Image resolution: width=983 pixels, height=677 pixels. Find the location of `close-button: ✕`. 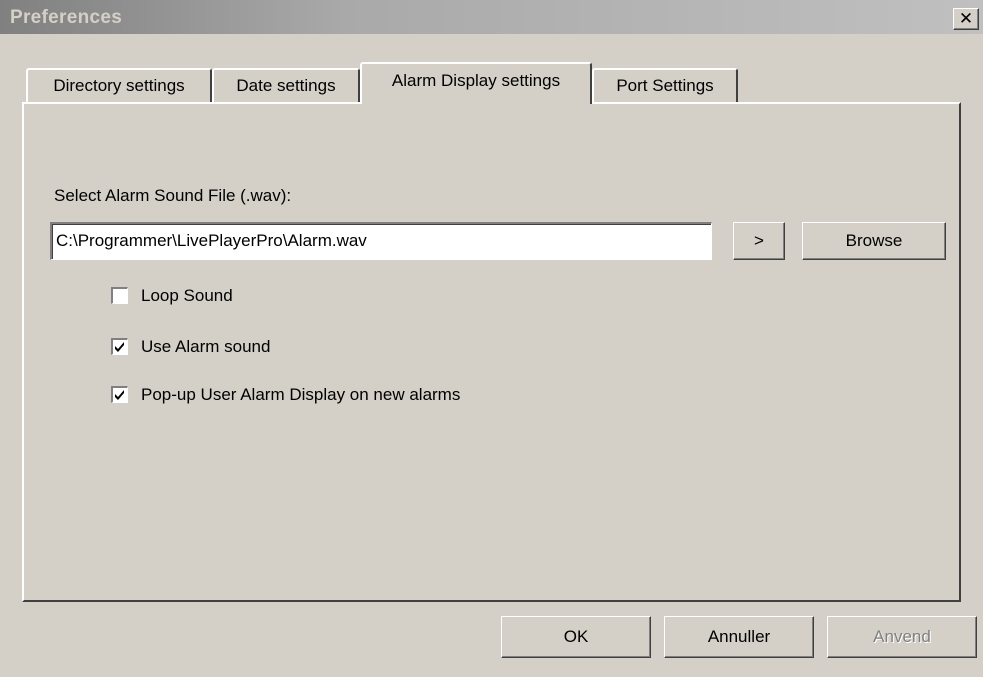

close-button: ✕ is located at coordinates (966, 19).